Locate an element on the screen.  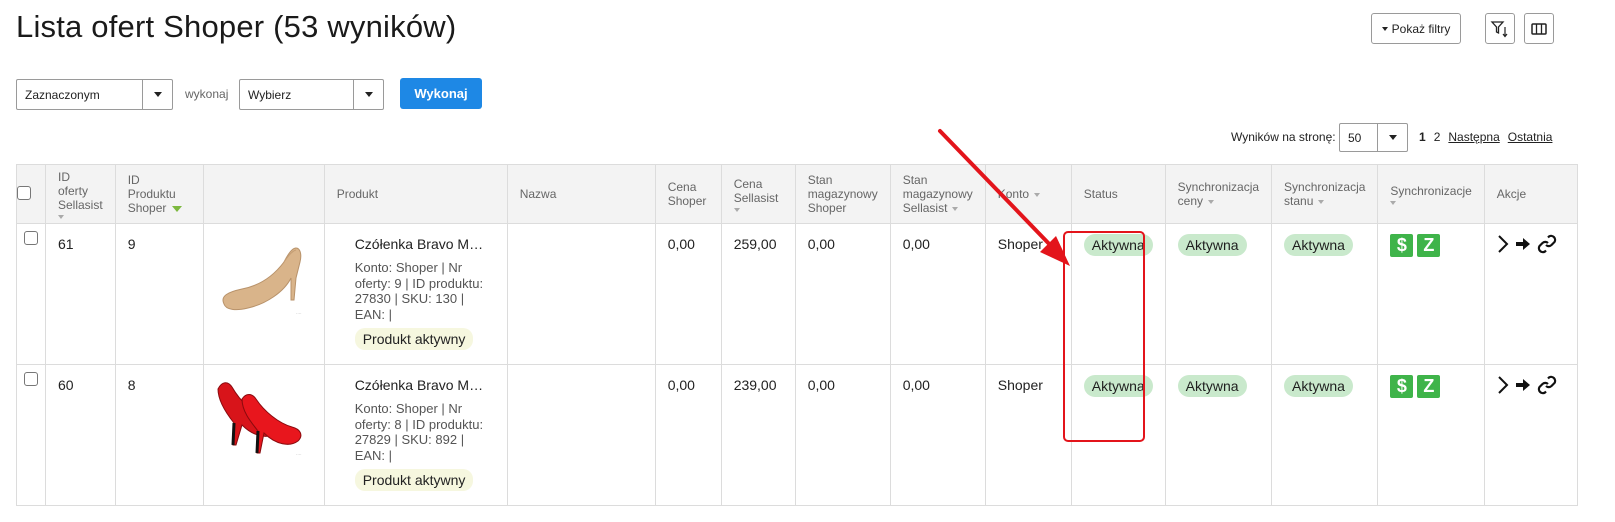
pagination: 1 2 Następna Ostatnia is located at coordinates (1485, 137).